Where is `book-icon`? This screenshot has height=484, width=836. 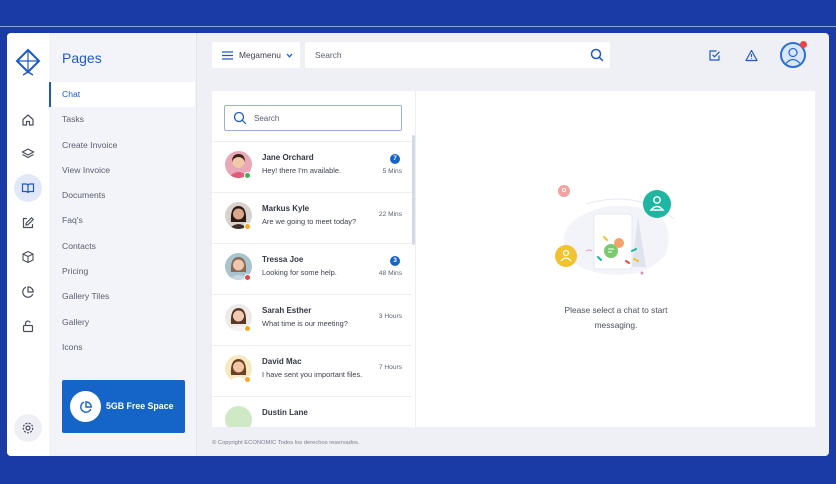 book-icon is located at coordinates (28, 188).